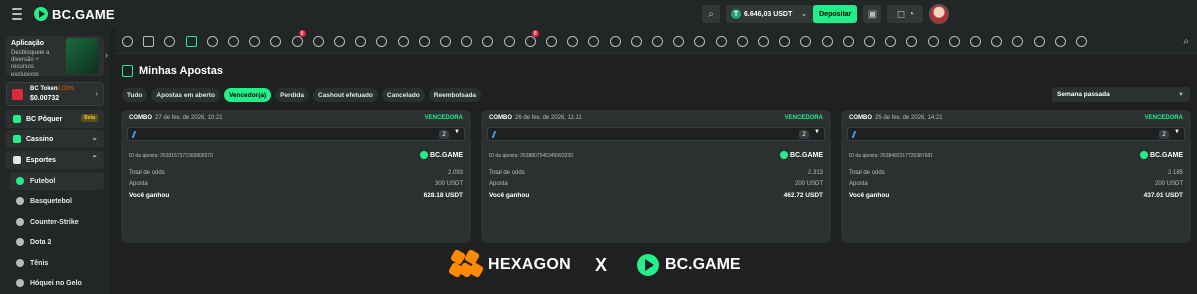 Image resolution: width=1197 pixels, height=294 pixels. I want to click on sidebar-item-casino: Cassino ⌄, so click(55, 139).